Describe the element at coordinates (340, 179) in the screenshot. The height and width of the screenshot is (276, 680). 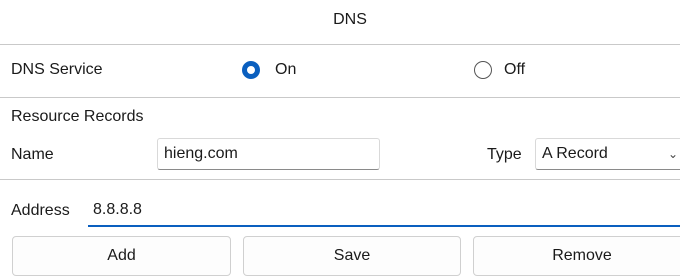
I see `records-divider` at that location.